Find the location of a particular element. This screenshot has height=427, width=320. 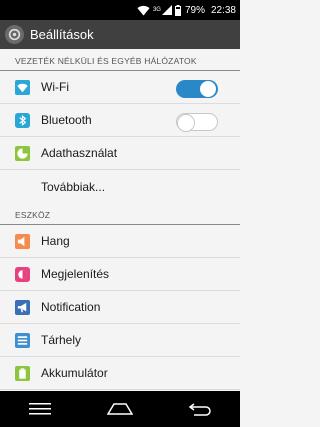

settings-item-wifi: Wi-Fi is located at coordinates (120, 87).